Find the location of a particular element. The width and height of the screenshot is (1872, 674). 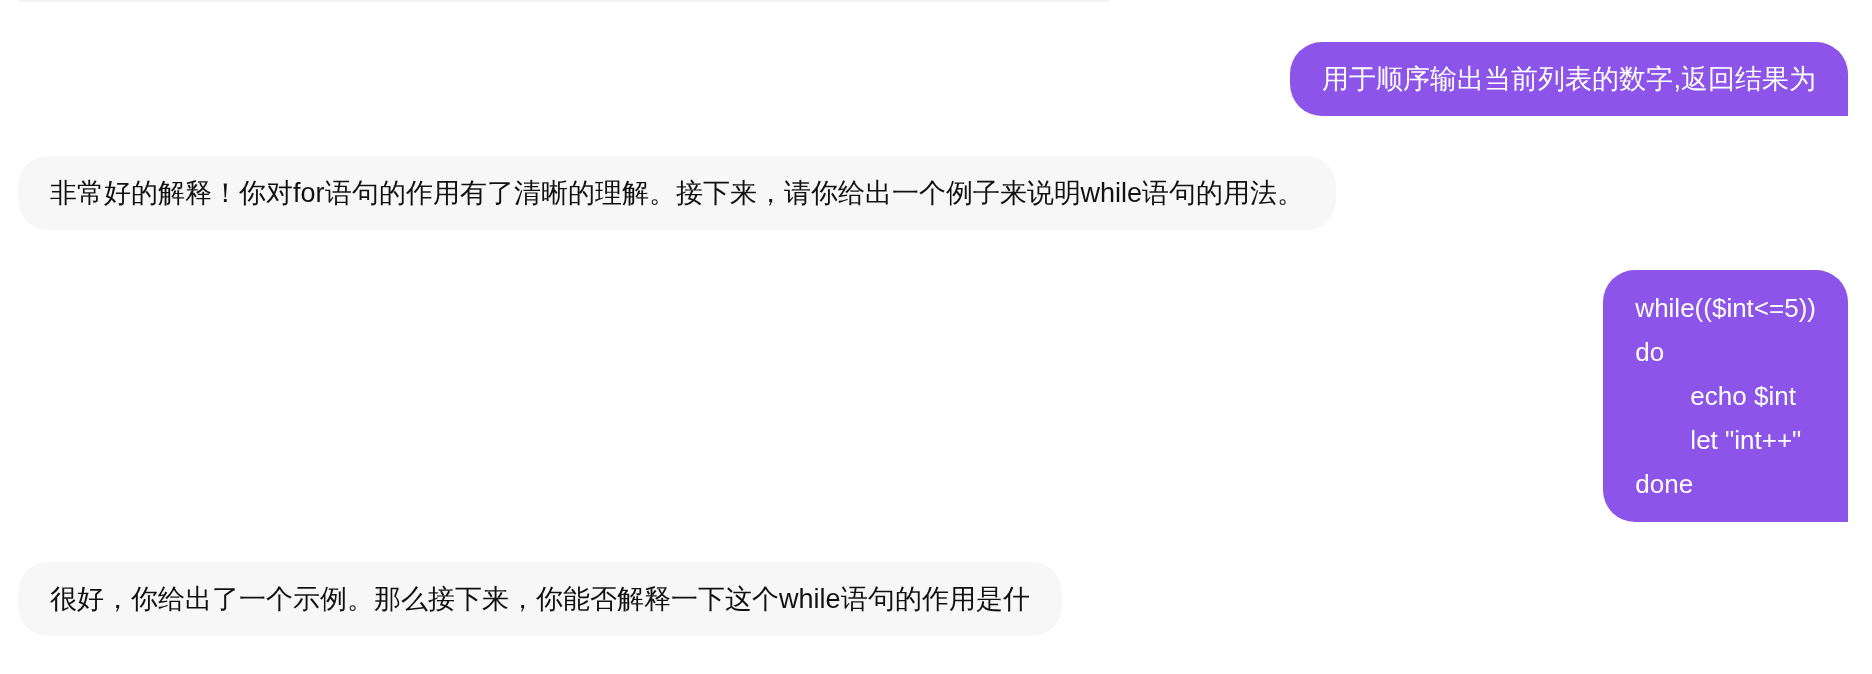

user-message: 用于顺序输出当前列表的数字,返回结果为 is located at coordinates (1569, 79).